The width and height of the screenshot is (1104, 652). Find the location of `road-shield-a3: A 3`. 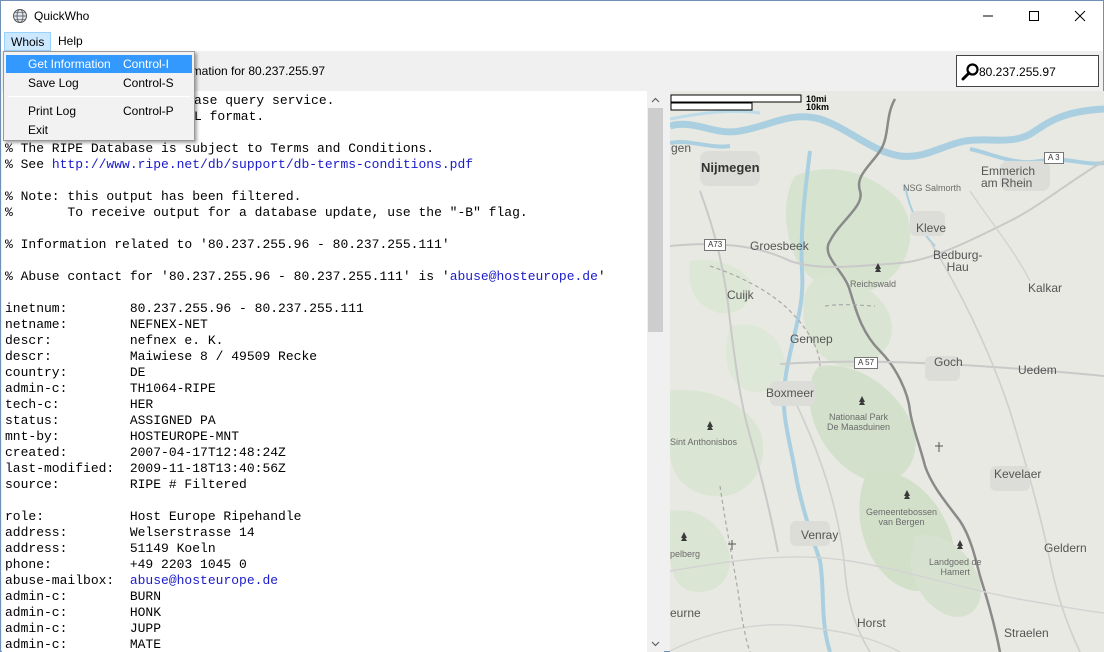

road-shield-a3: A 3 is located at coordinates (1054, 158).